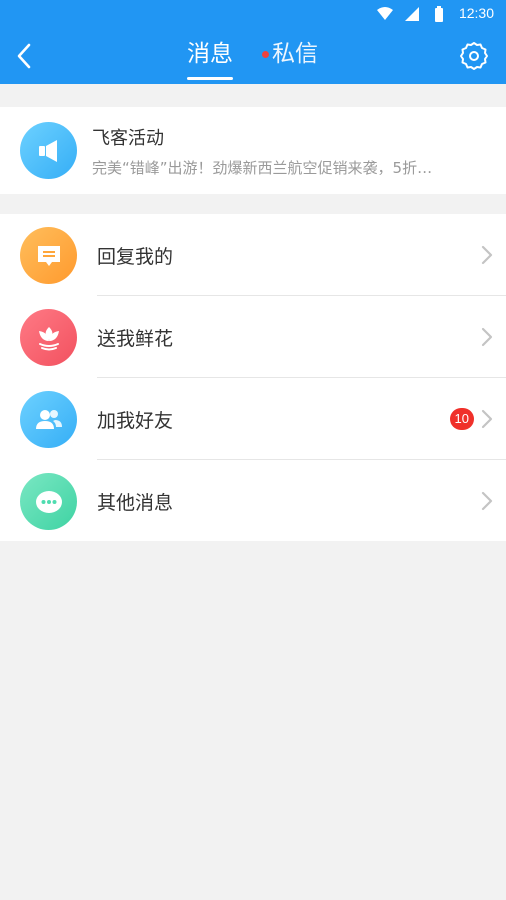 This screenshot has height=900, width=506. I want to click on list-item-flowers: 送我鲜花, so click(253, 337).